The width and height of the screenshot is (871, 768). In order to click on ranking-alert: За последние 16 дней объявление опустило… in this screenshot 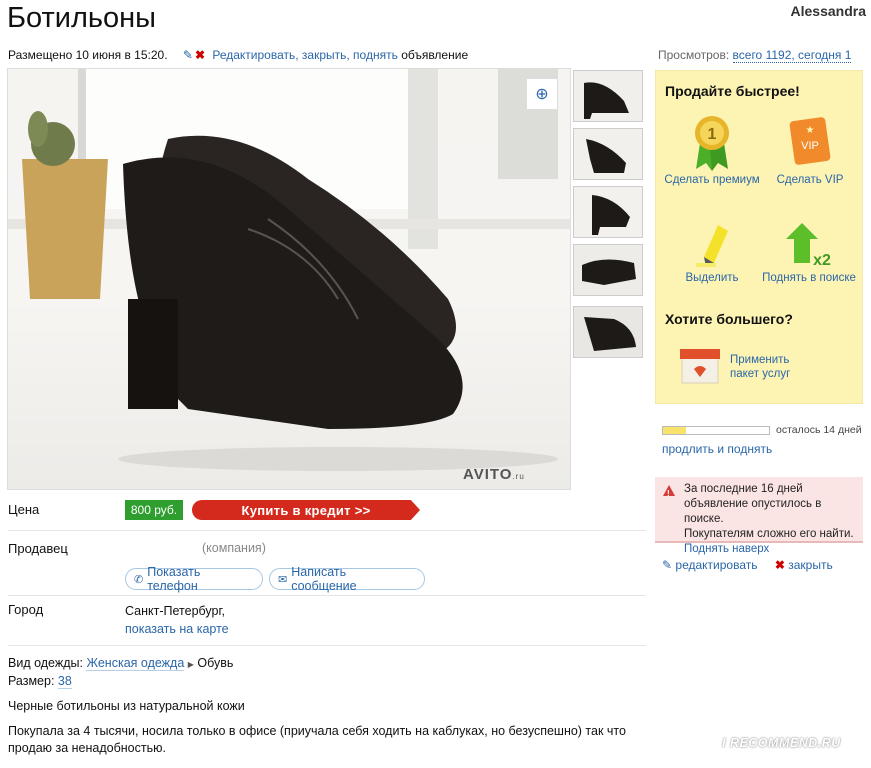, I will do `click(759, 516)`.